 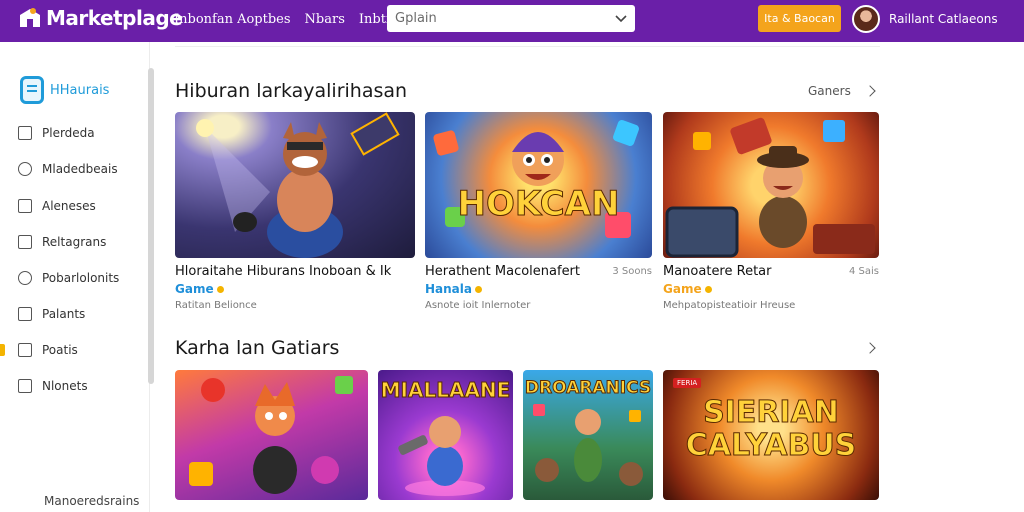 What do you see at coordinates (25, 206) in the screenshot?
I see `file-icon` at bounding box center [25, 206].